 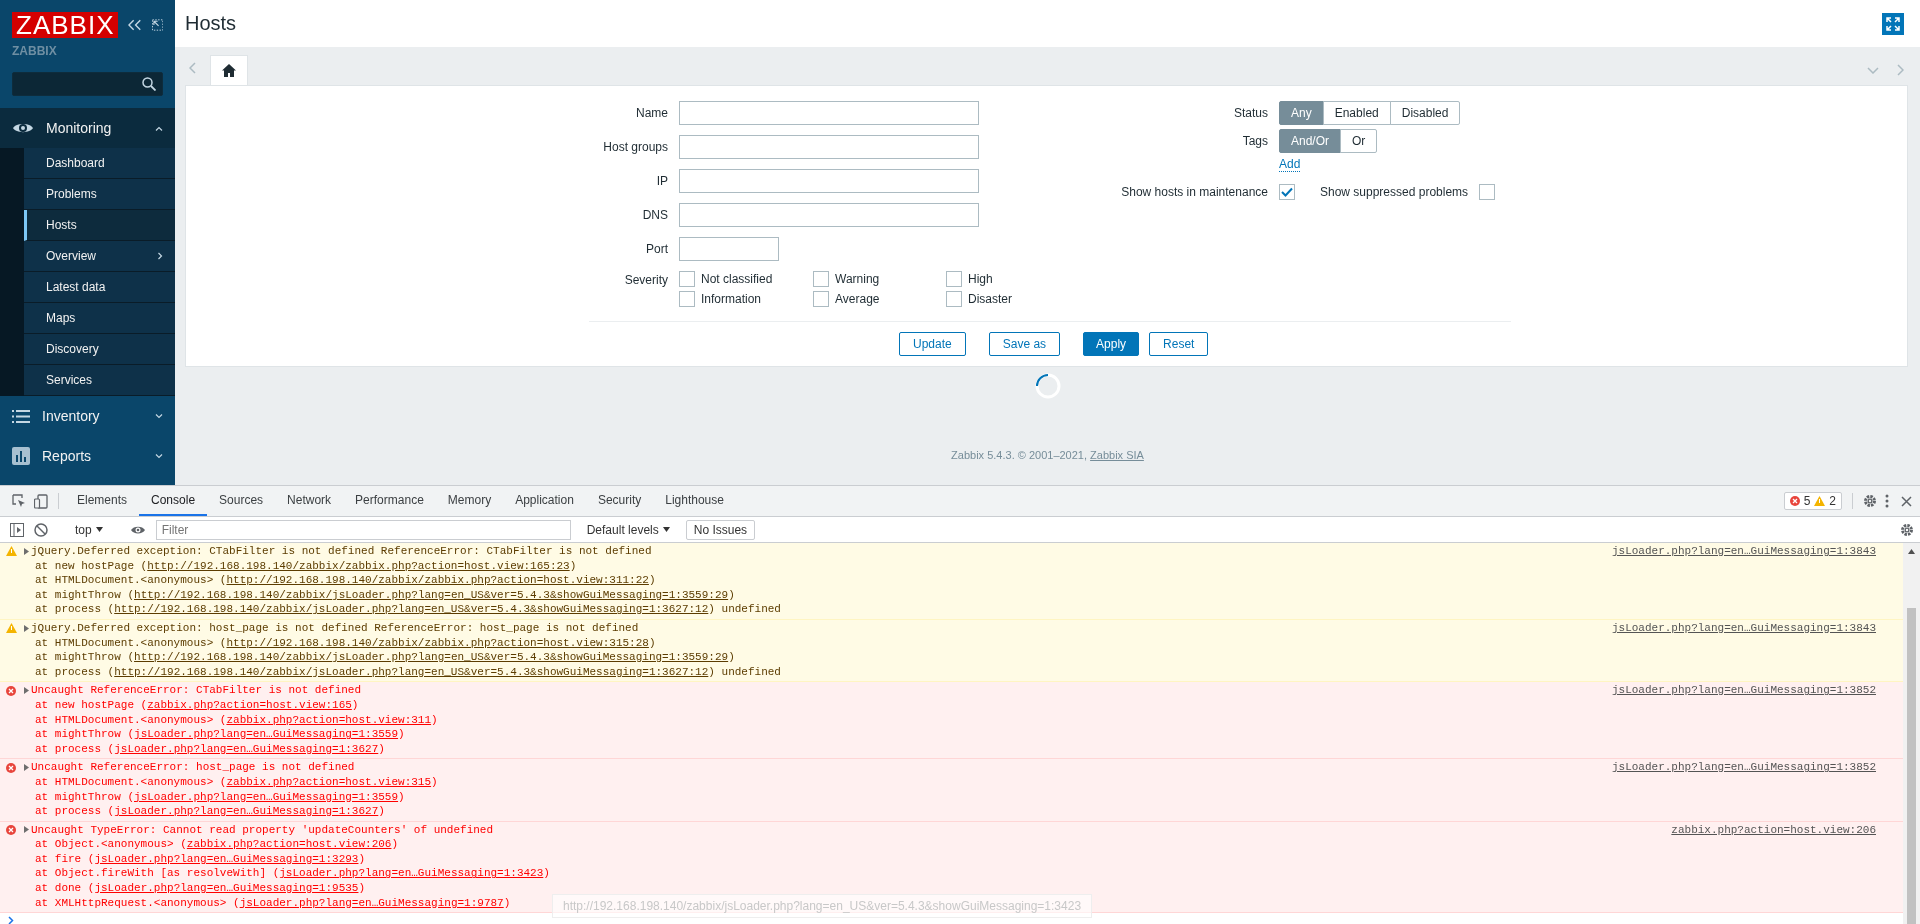 What do you see at coordinates (99, 163) in the screenshot?
I see `submenu-item: Dashboard` at bounding box center [99, 163].